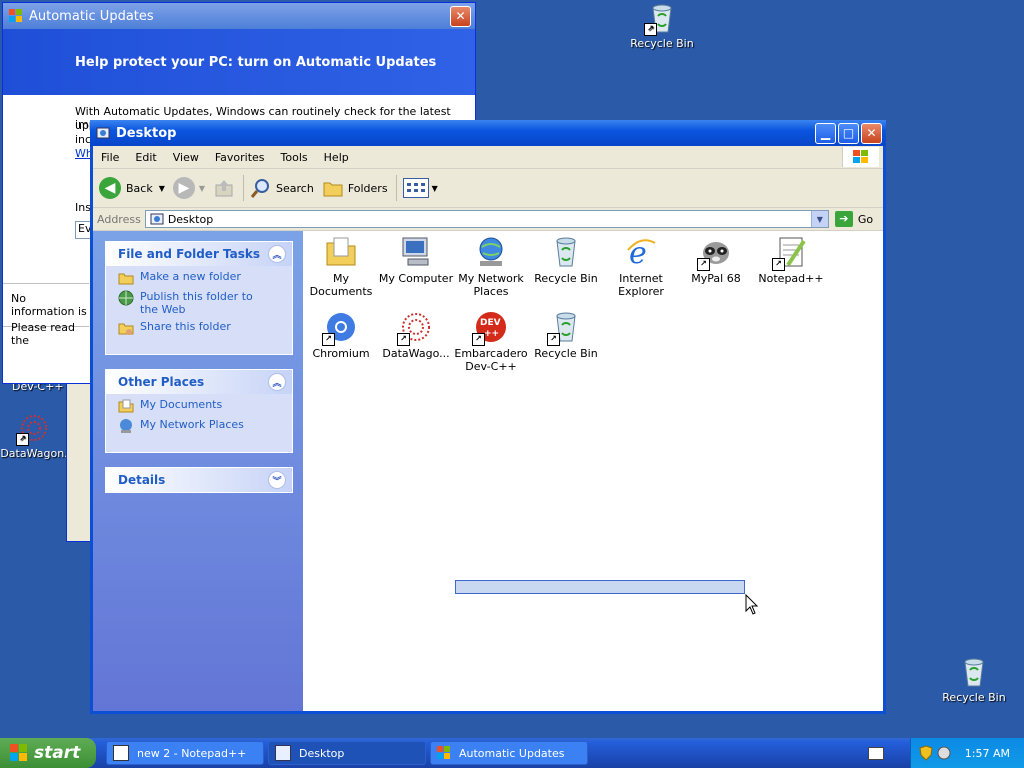  What do you see at coordinates (34, 453) in the screenshot?
I see `desktop-icon-label: DataWagon.` at bounding box center [34, 453].